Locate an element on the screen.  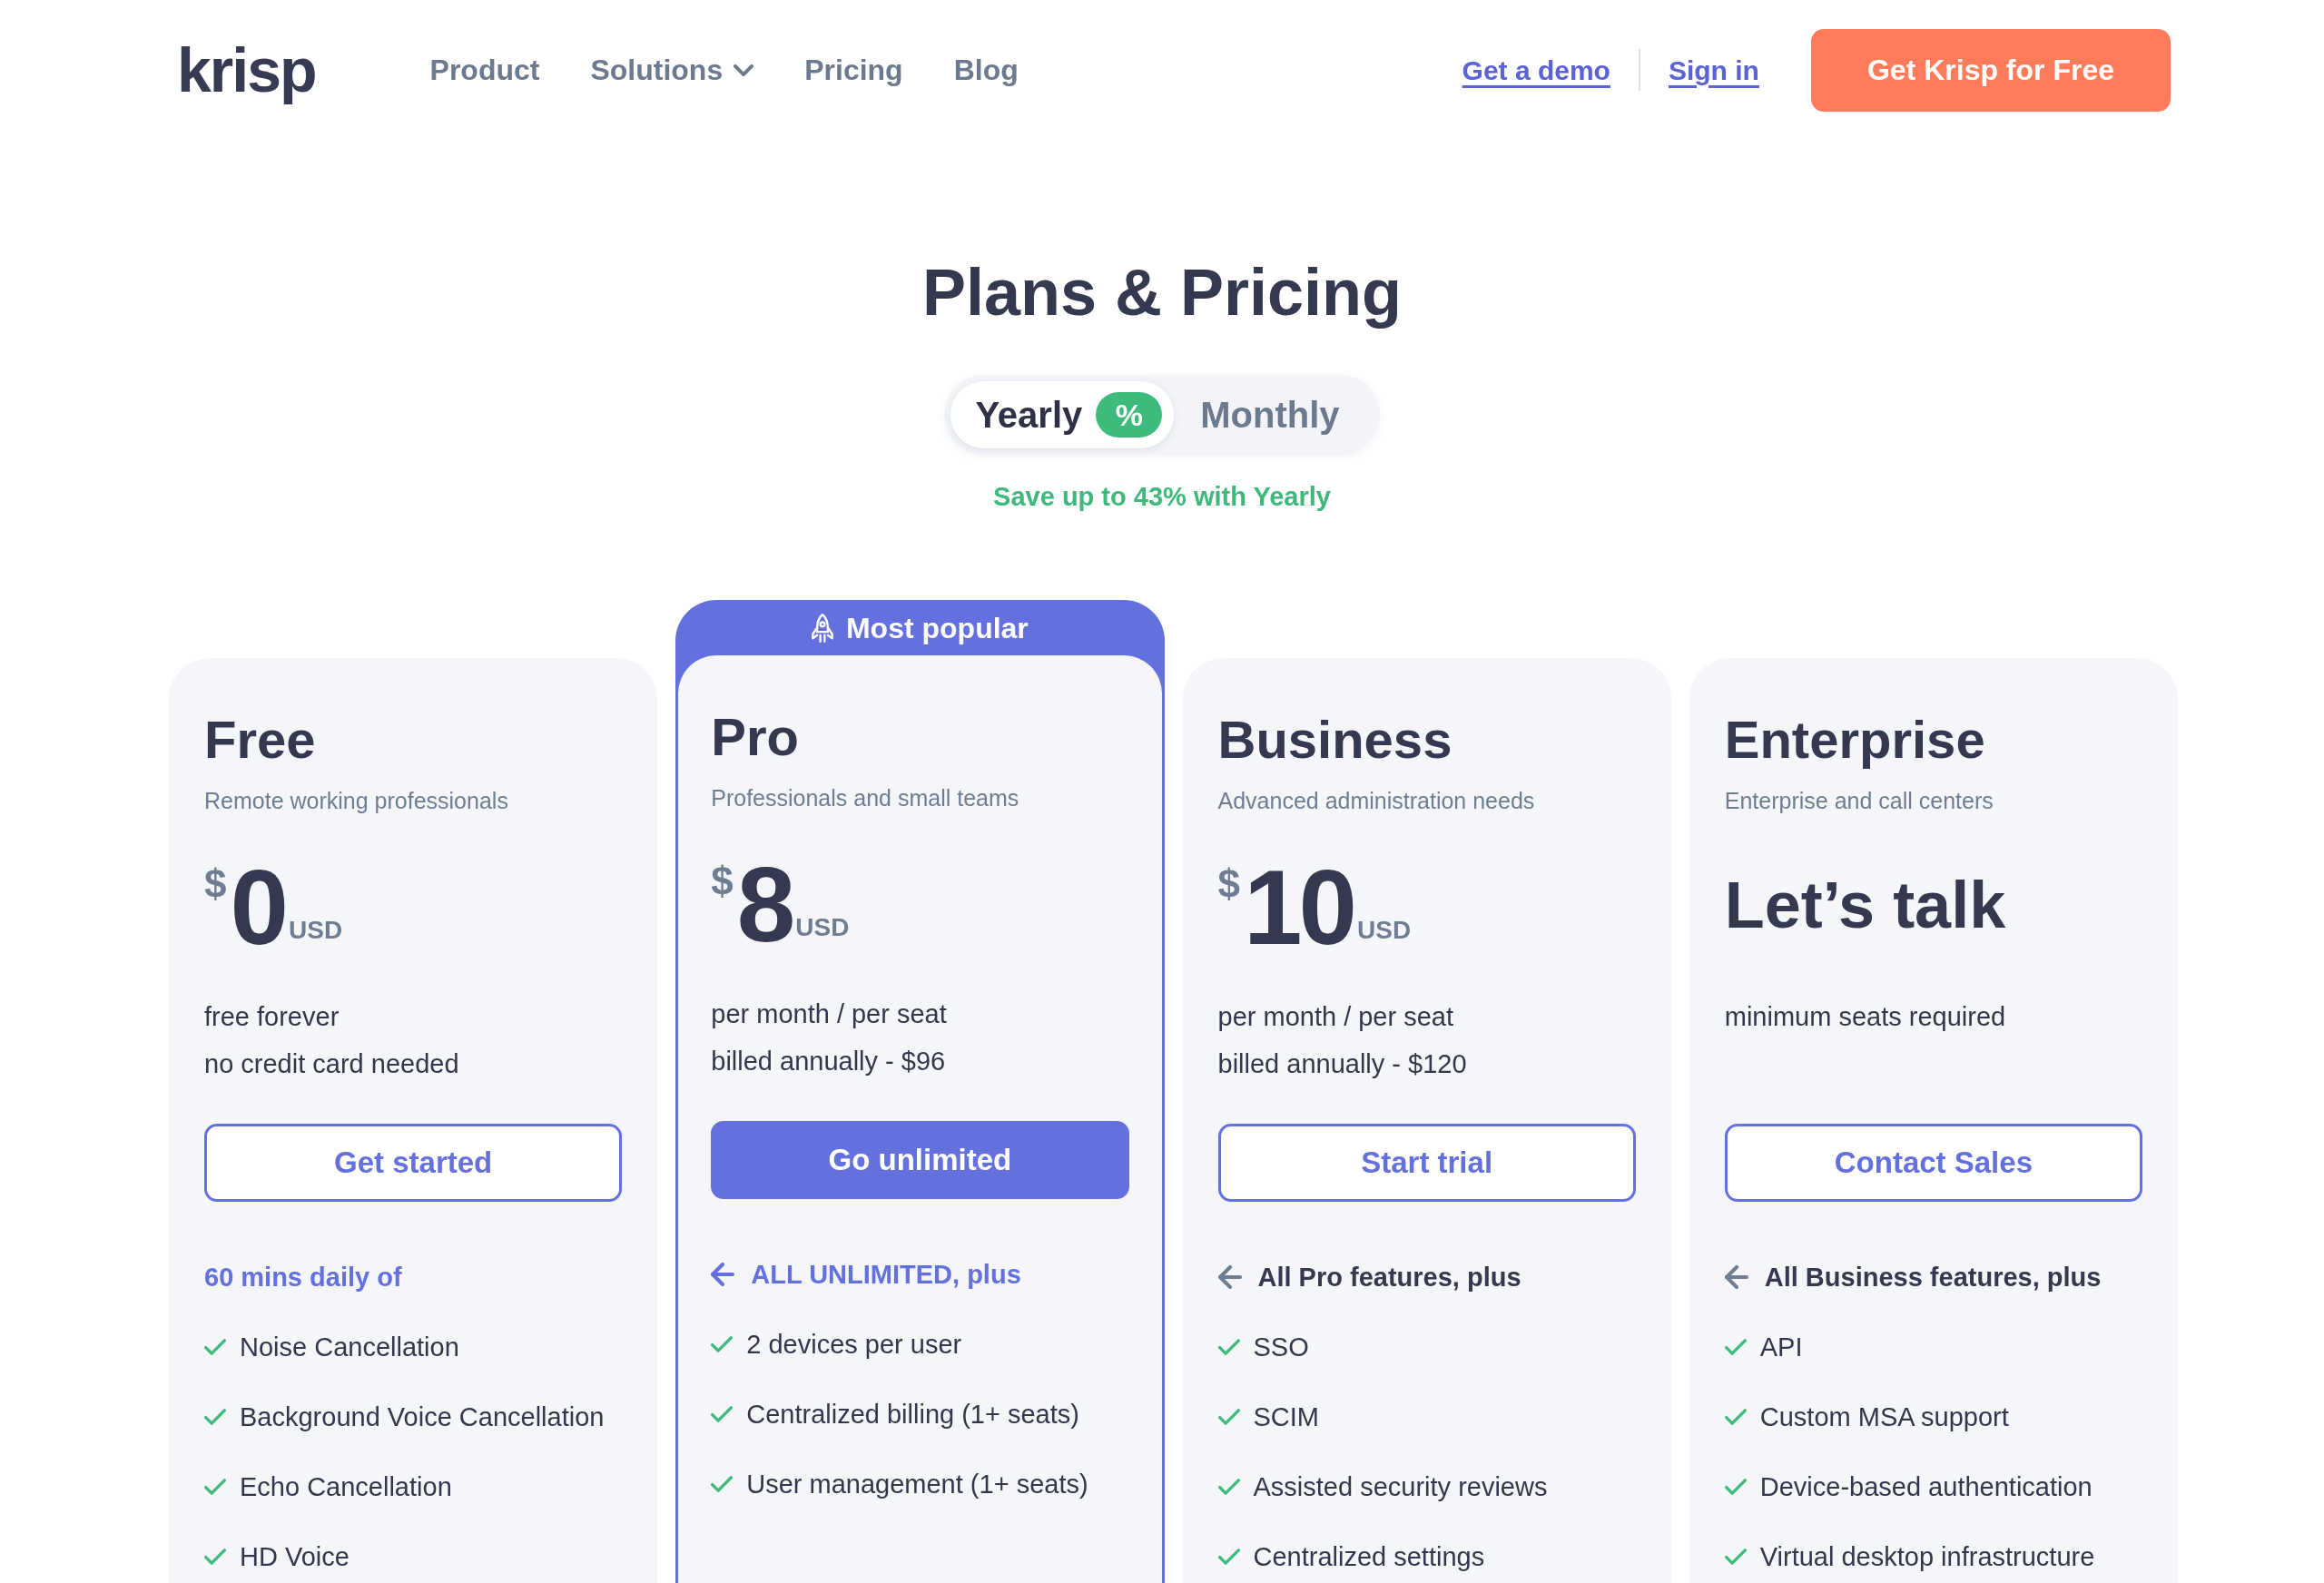
price-amount: 10 is located at coordinates (1299, 907).